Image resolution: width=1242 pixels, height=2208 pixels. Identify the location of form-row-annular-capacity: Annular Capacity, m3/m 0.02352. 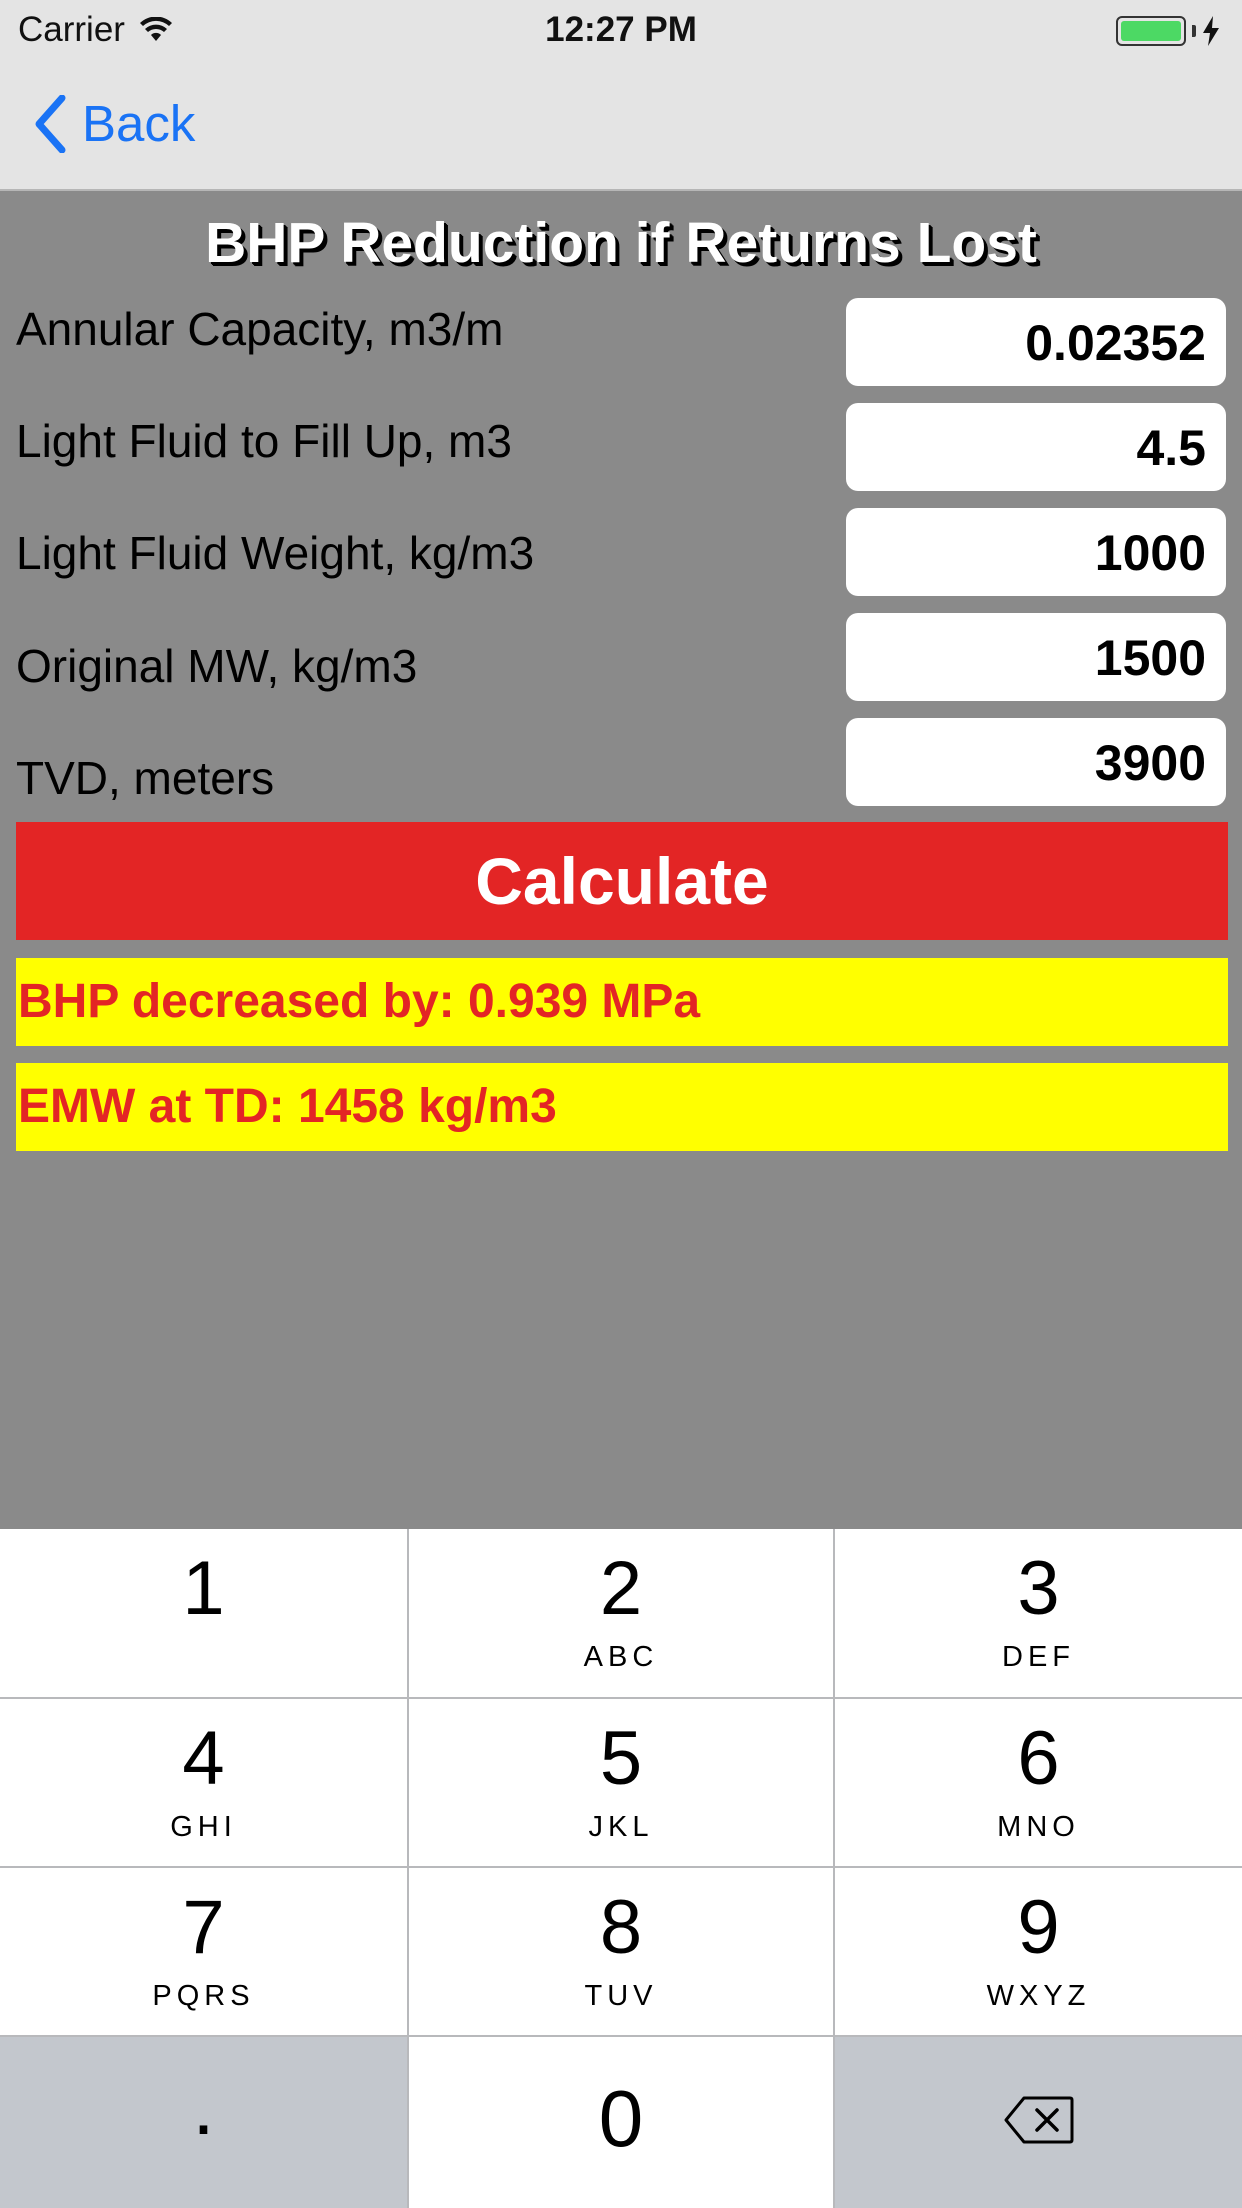
(621, 343).